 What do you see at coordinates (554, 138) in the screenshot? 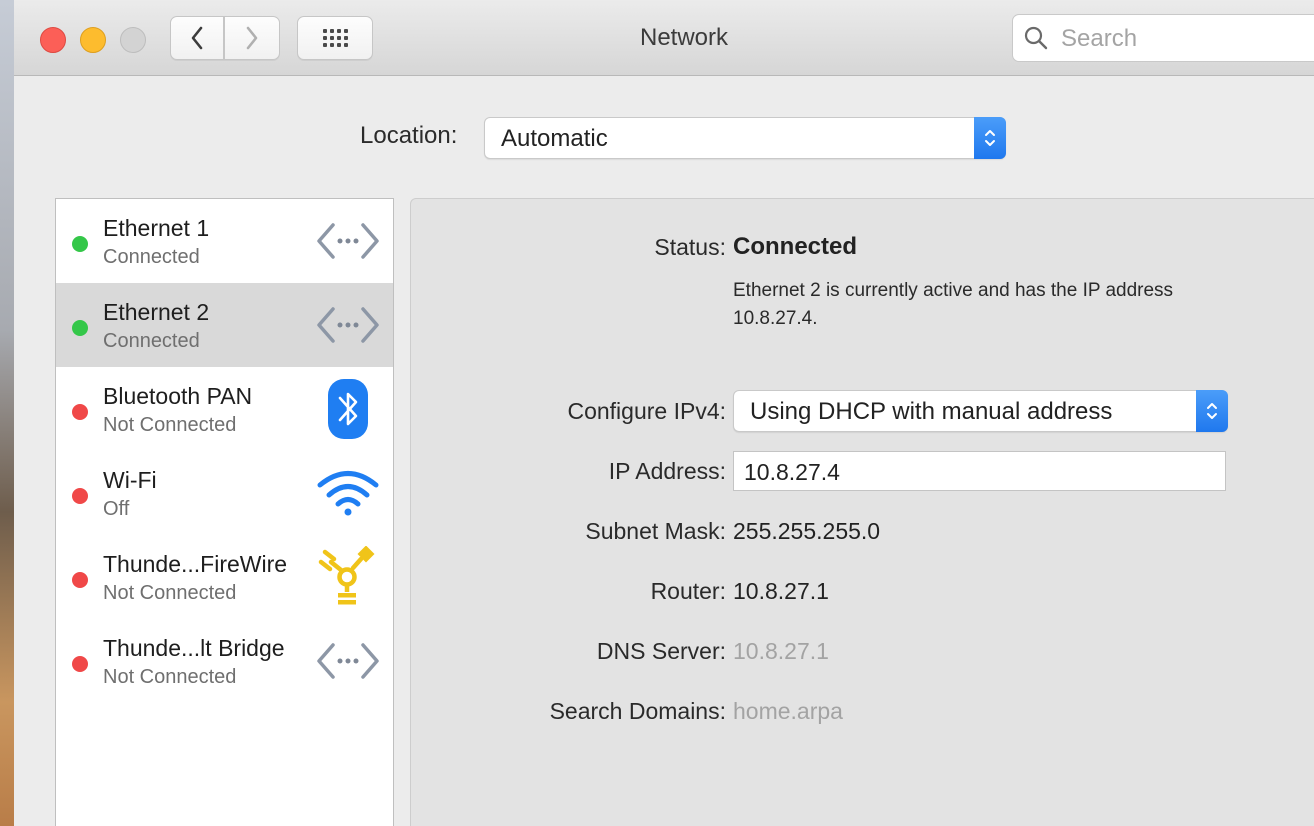
I see `location-value: Automatic` at bounding box center [554, 138].